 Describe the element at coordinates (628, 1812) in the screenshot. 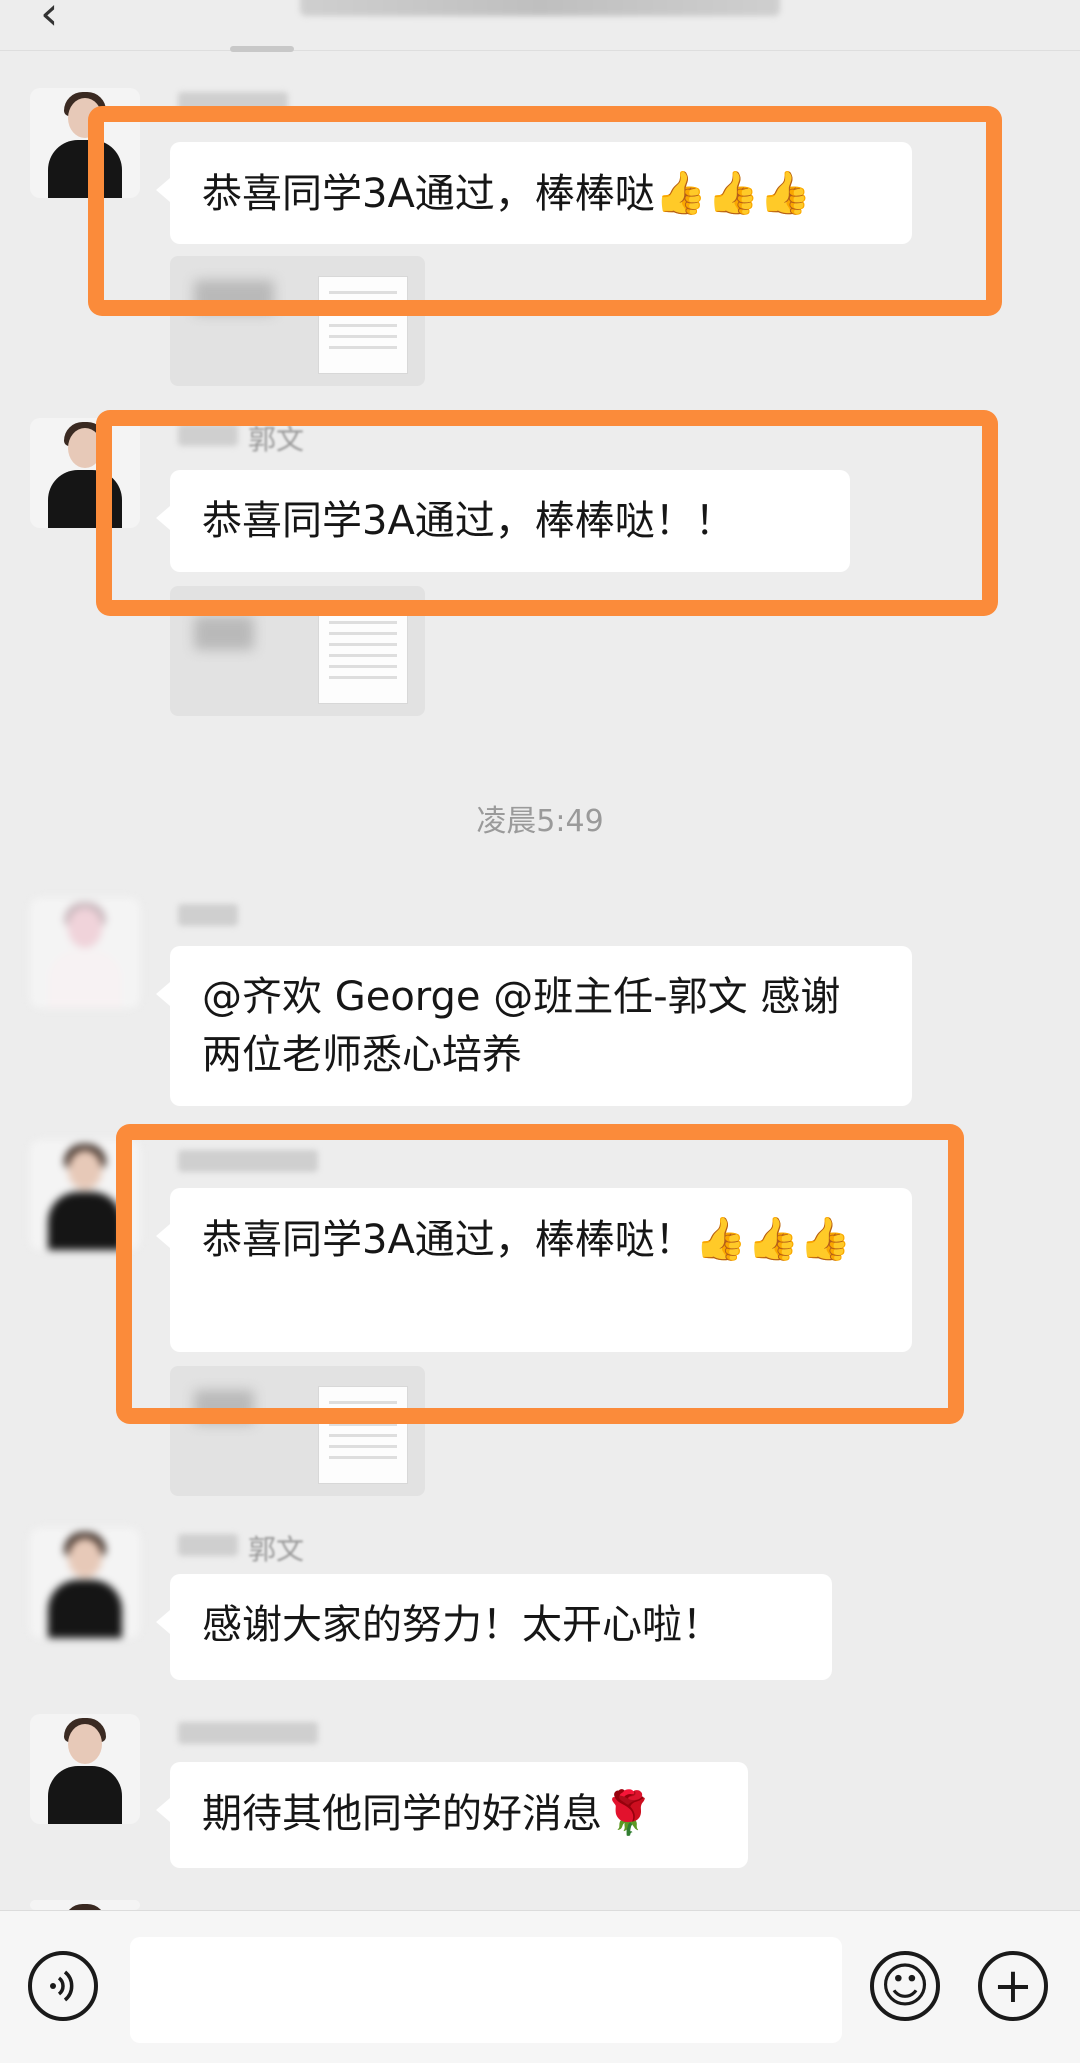

I see `rose-icon: 🌹` at that location.